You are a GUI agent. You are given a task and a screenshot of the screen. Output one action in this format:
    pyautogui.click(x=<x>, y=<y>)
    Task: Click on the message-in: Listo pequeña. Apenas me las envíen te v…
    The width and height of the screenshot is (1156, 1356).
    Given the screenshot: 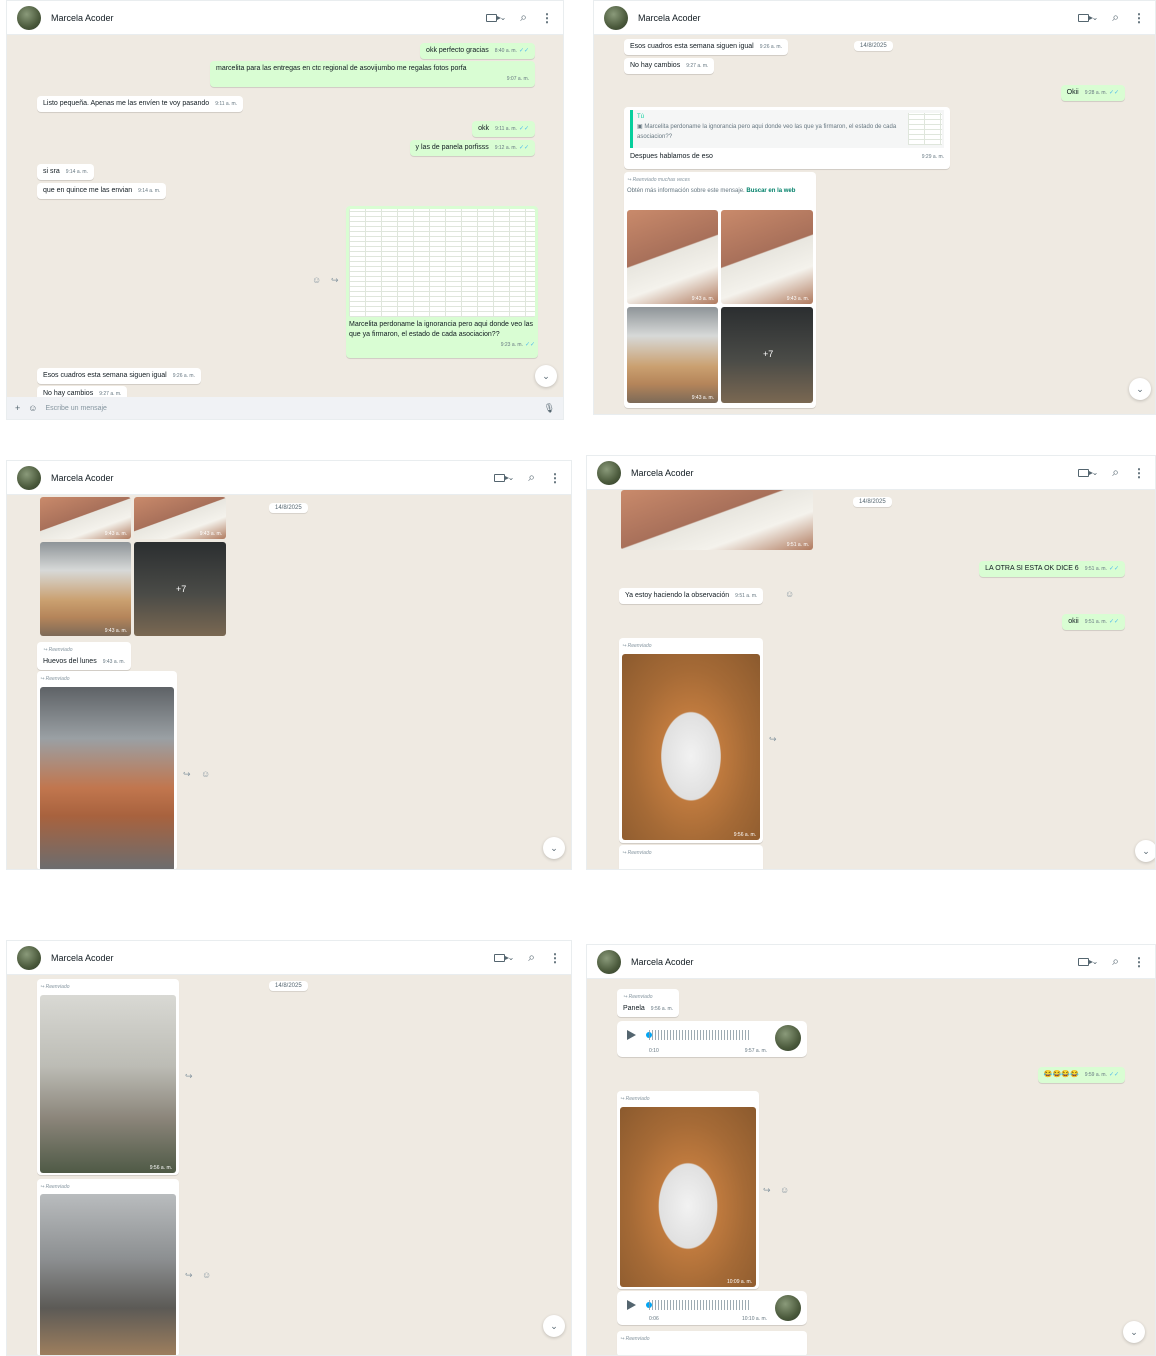 What is the action you would take?
    pyautogui.click(x=140, y=104)
    